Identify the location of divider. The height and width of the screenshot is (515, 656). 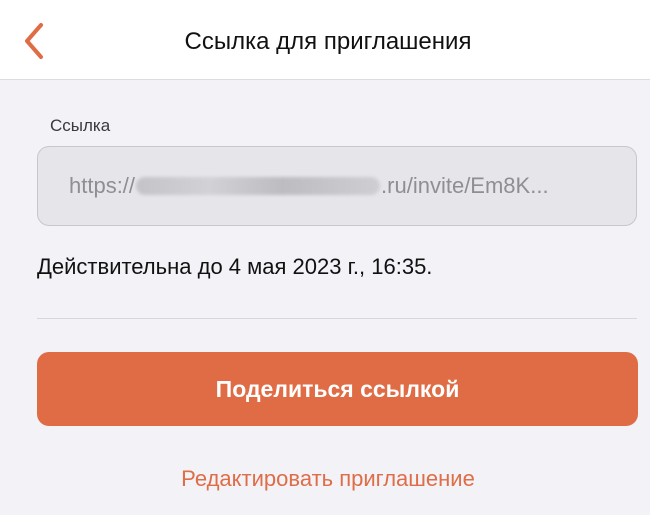
(337, 318).